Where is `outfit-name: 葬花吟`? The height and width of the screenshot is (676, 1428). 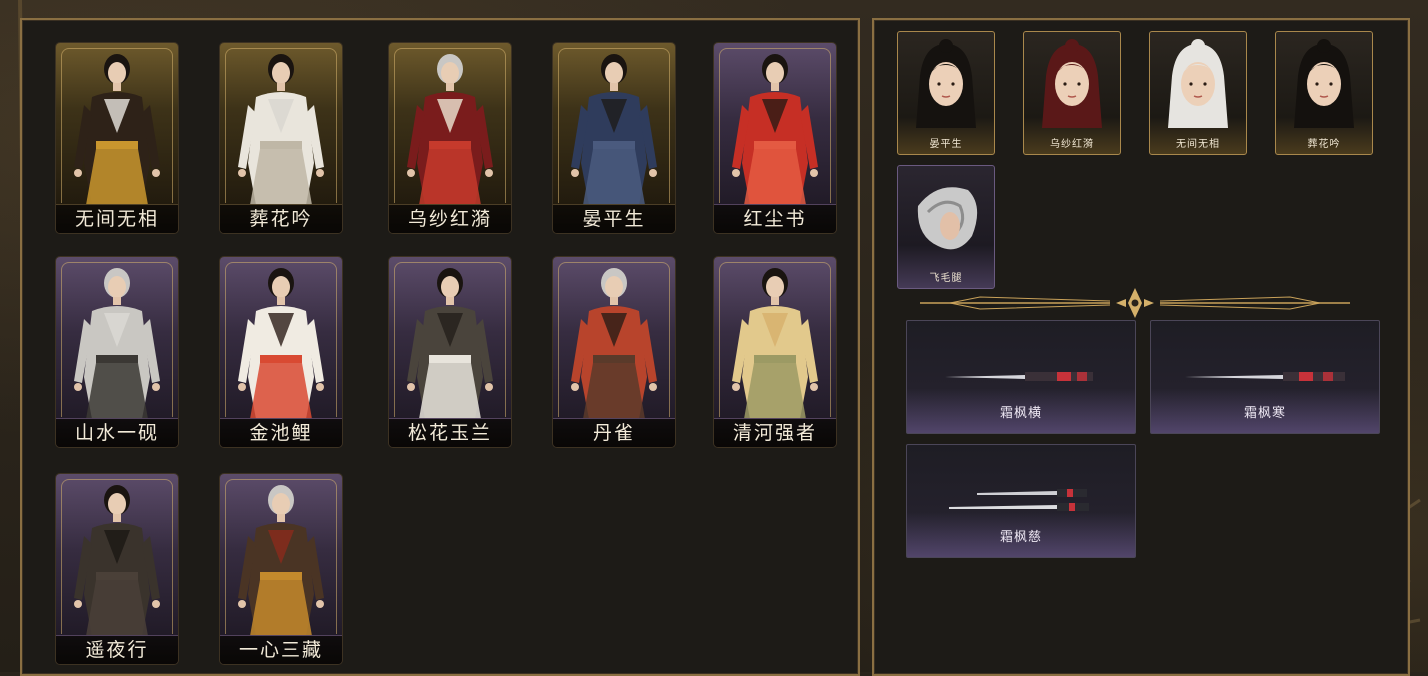 outfit-name: 葬花吟 is located at coordinates (281, 218).